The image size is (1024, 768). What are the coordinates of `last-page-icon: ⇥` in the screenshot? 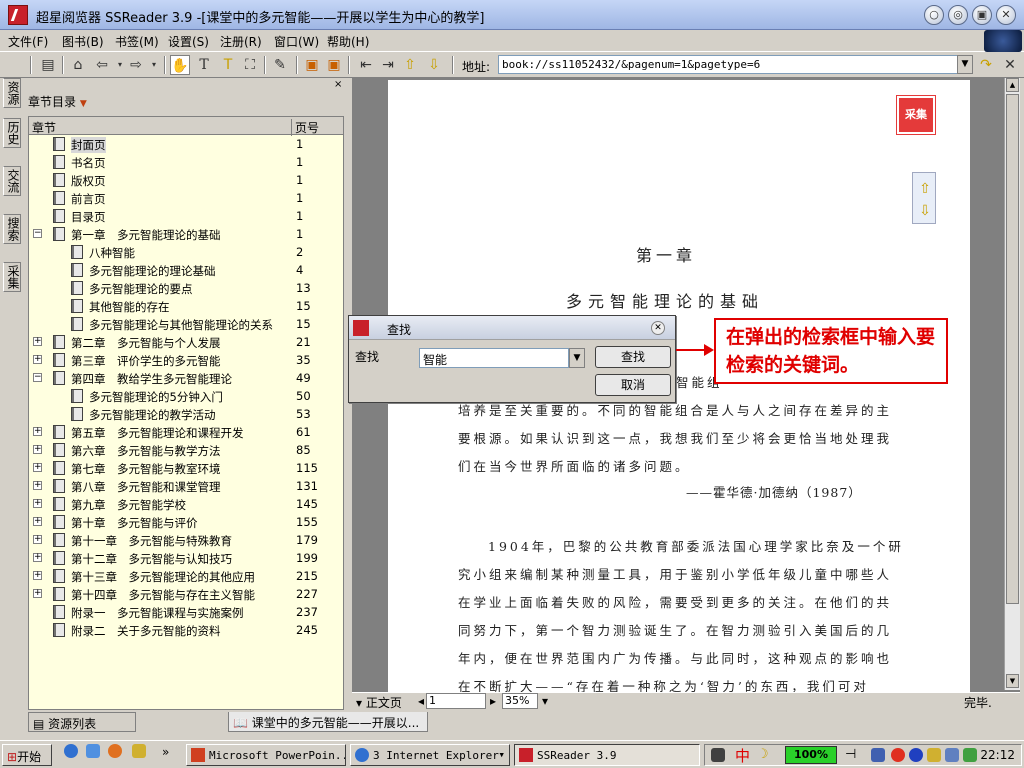 It's located at (388, 65).